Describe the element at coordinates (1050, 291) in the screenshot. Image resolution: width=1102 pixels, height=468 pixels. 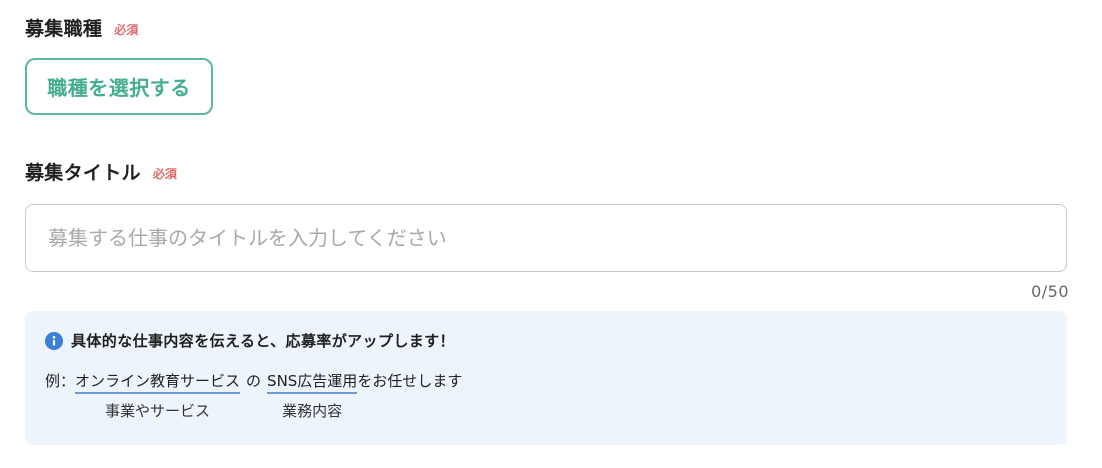
I see `char-counter: 0/50` at that location.